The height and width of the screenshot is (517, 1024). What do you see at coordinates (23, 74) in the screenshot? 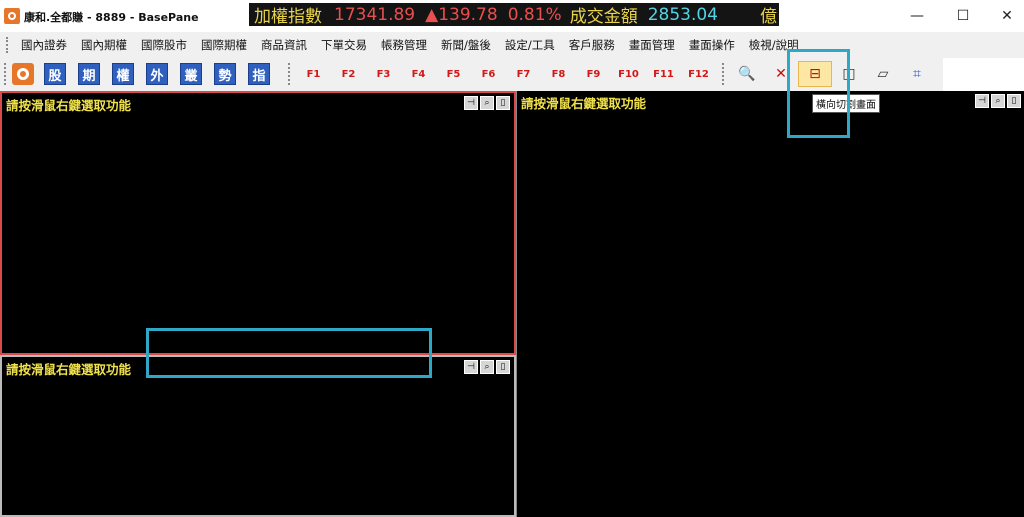
I see `home-logo-icon` at bounding box center [23, 74].